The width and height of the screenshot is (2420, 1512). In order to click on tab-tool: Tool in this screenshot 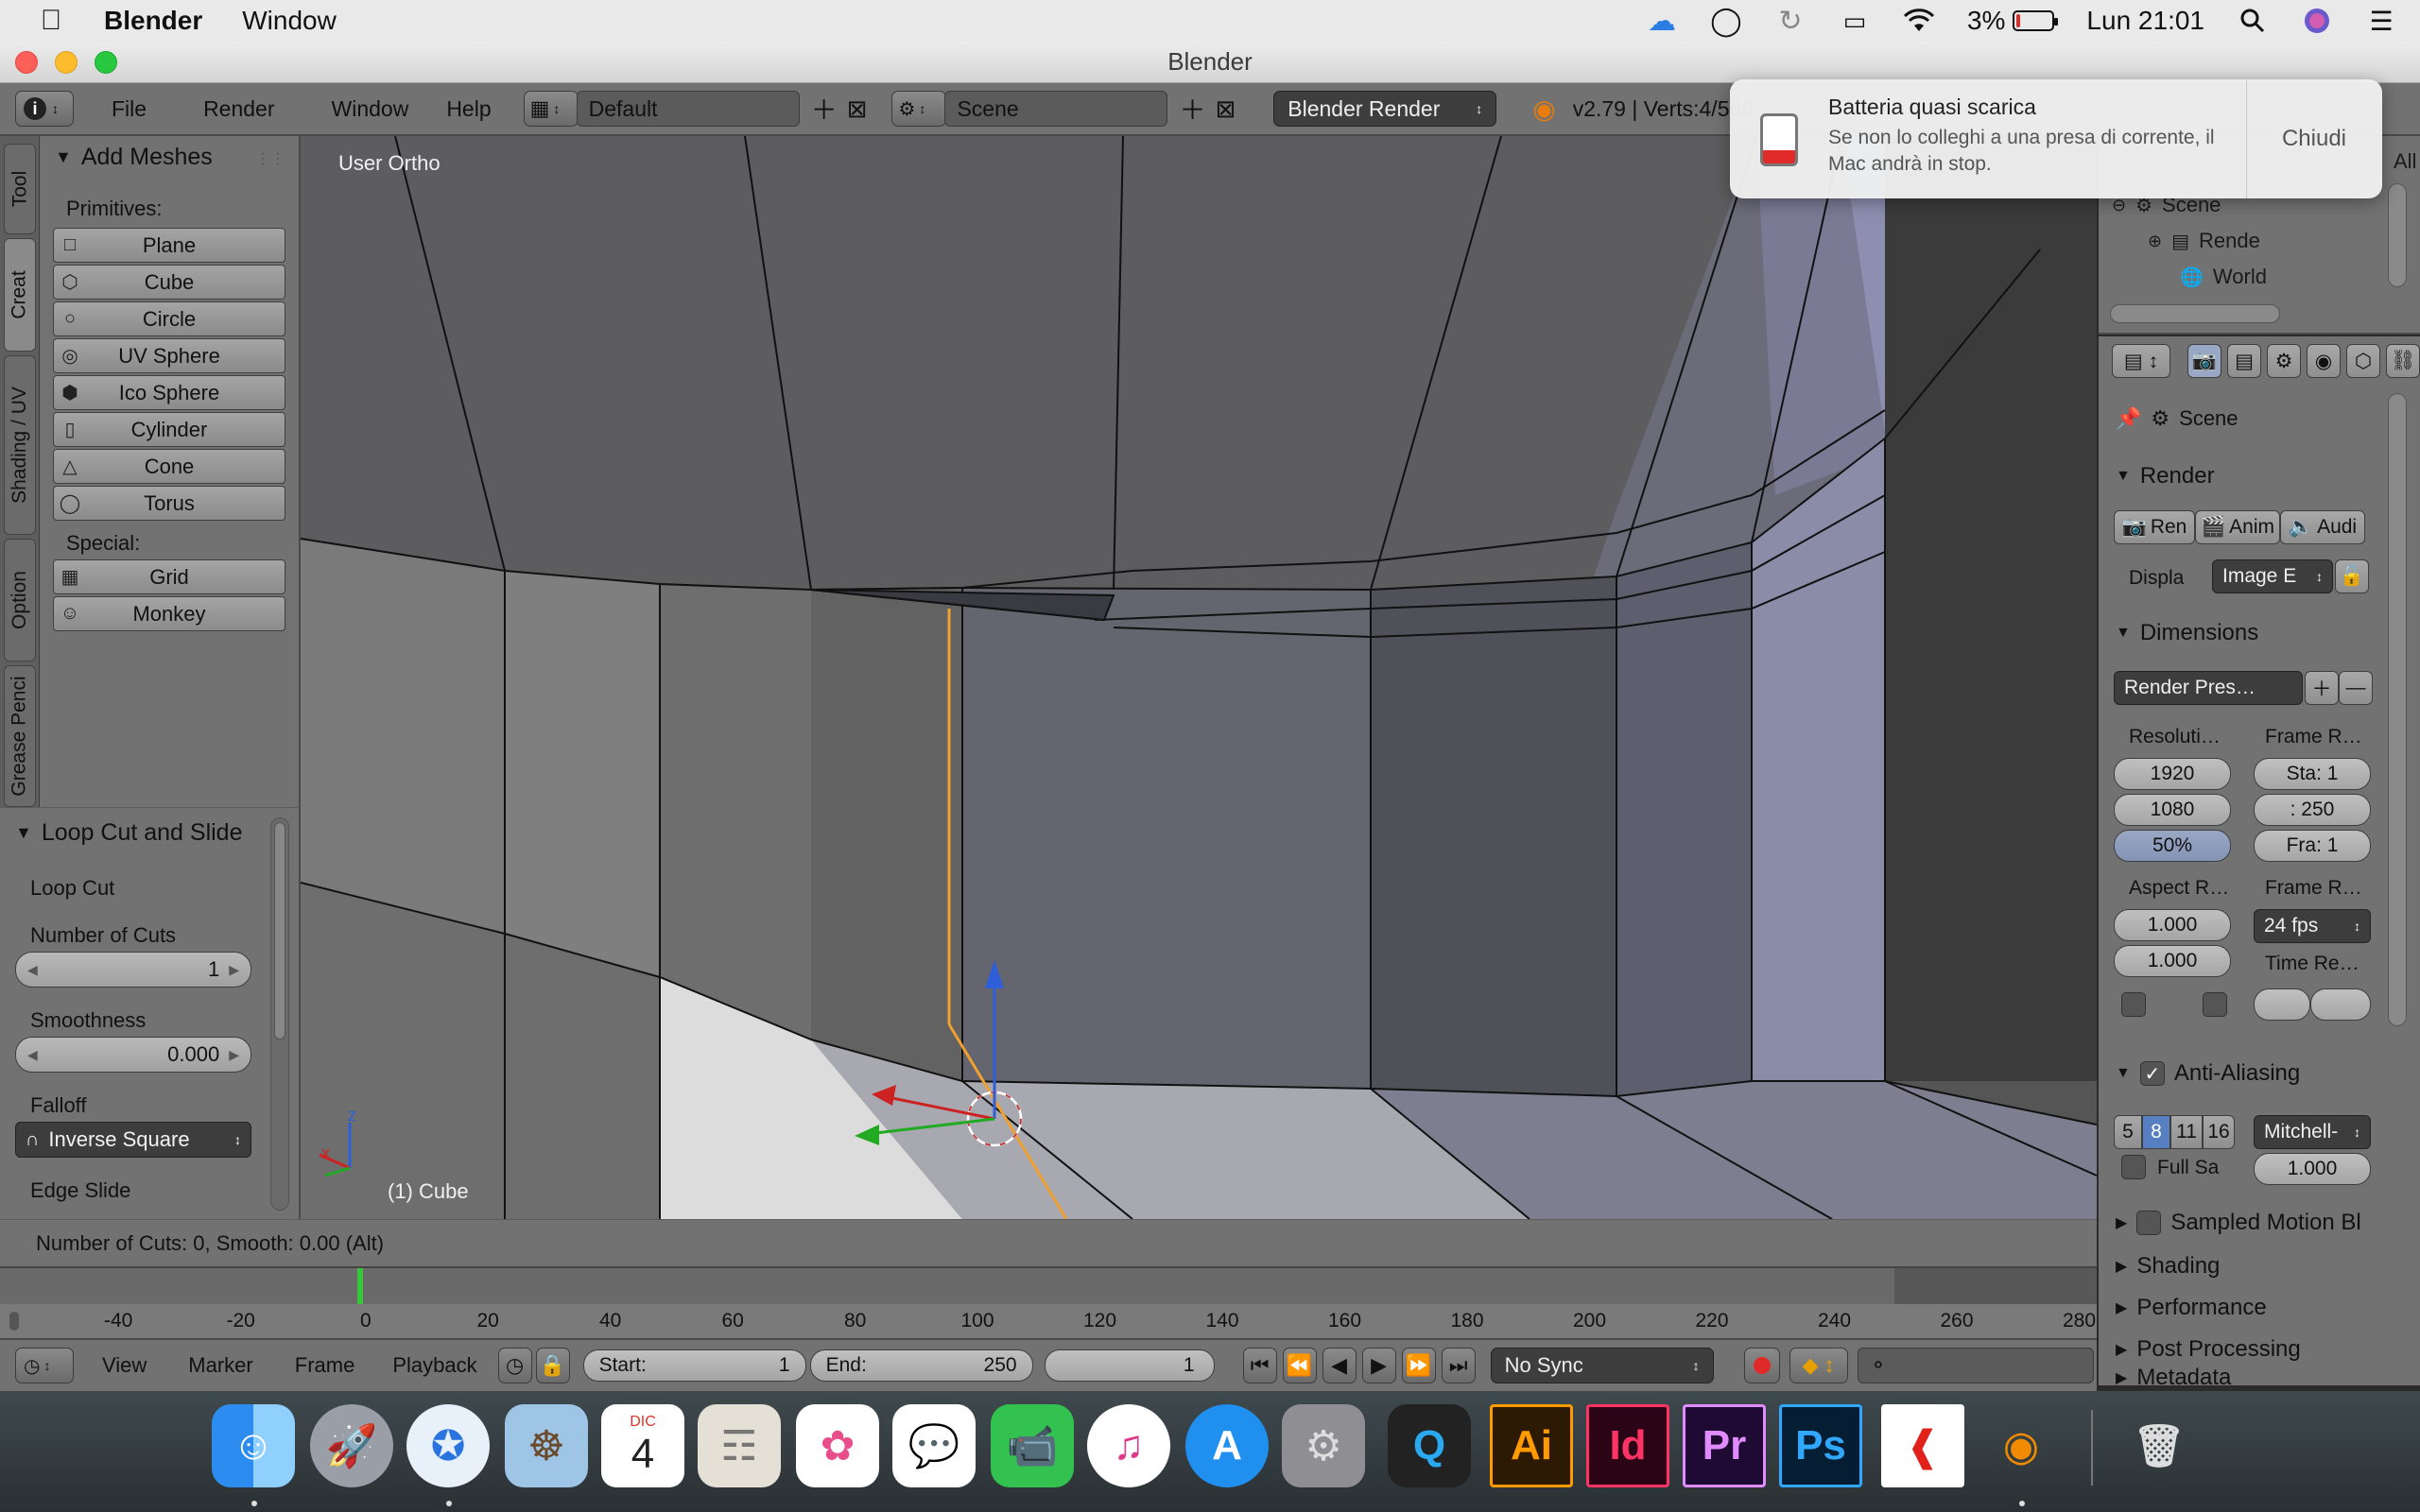, I will do `click(20, 189)`.